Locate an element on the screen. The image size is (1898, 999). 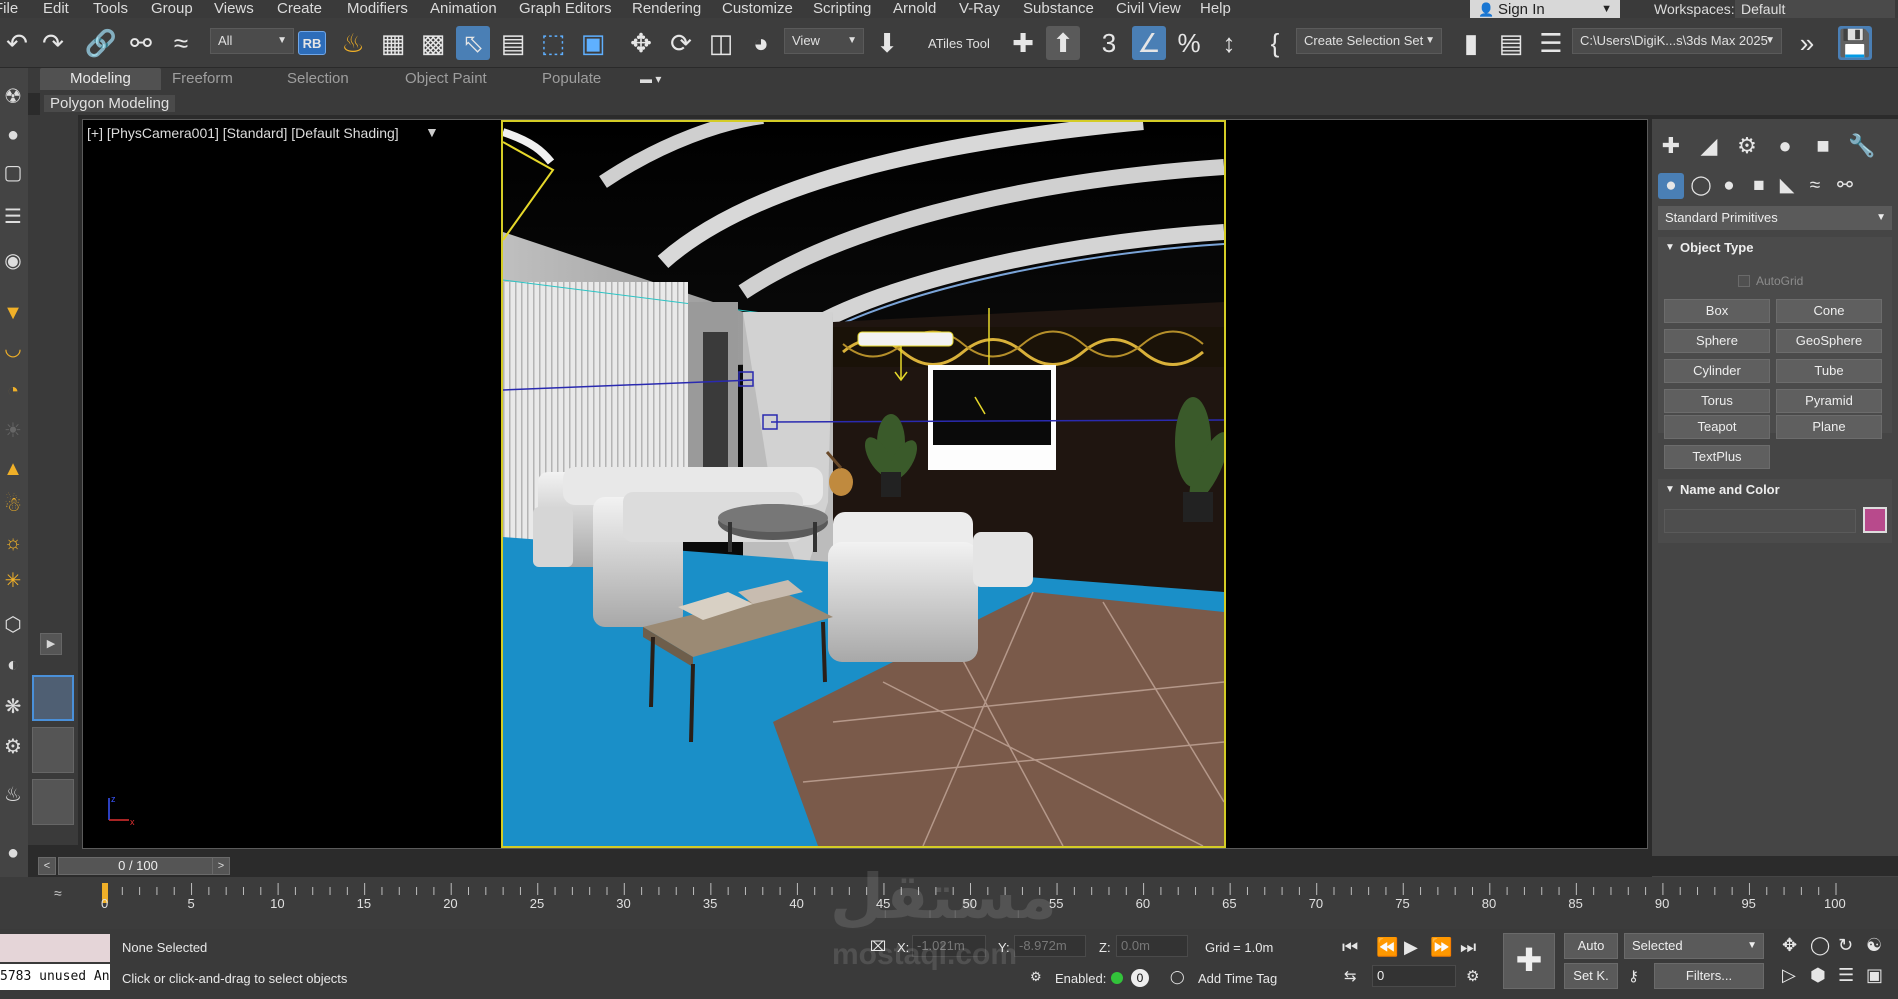
name-color-header: ▼ Name and Color is located at coordinates (1775, 490).